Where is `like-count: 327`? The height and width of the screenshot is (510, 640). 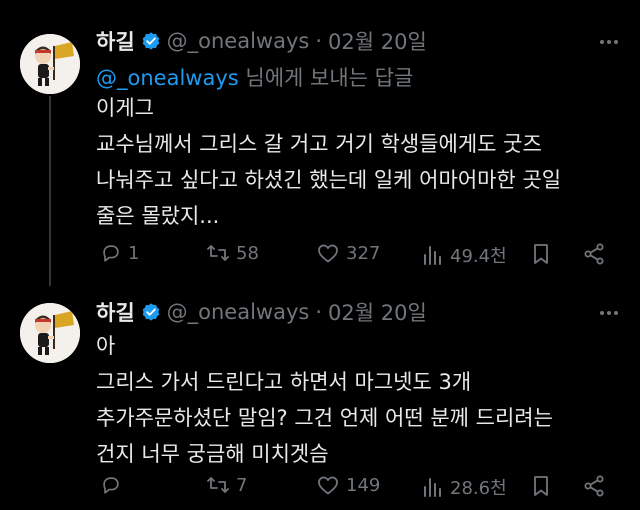 like-count: 327 is located at coordinates (363, 253).